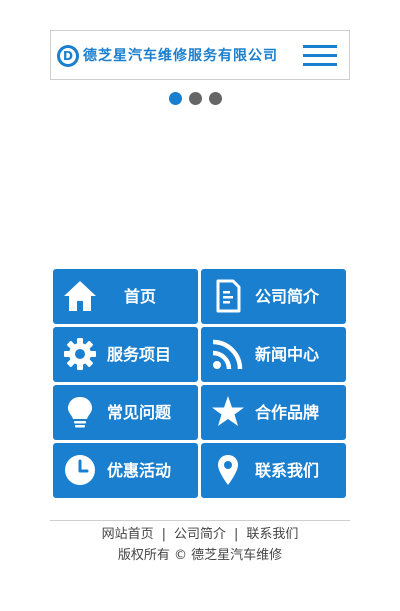  What do you see at coordinates (228, 411) in the screenshot?
I see `star-icon` at bounding box center [228, 411].